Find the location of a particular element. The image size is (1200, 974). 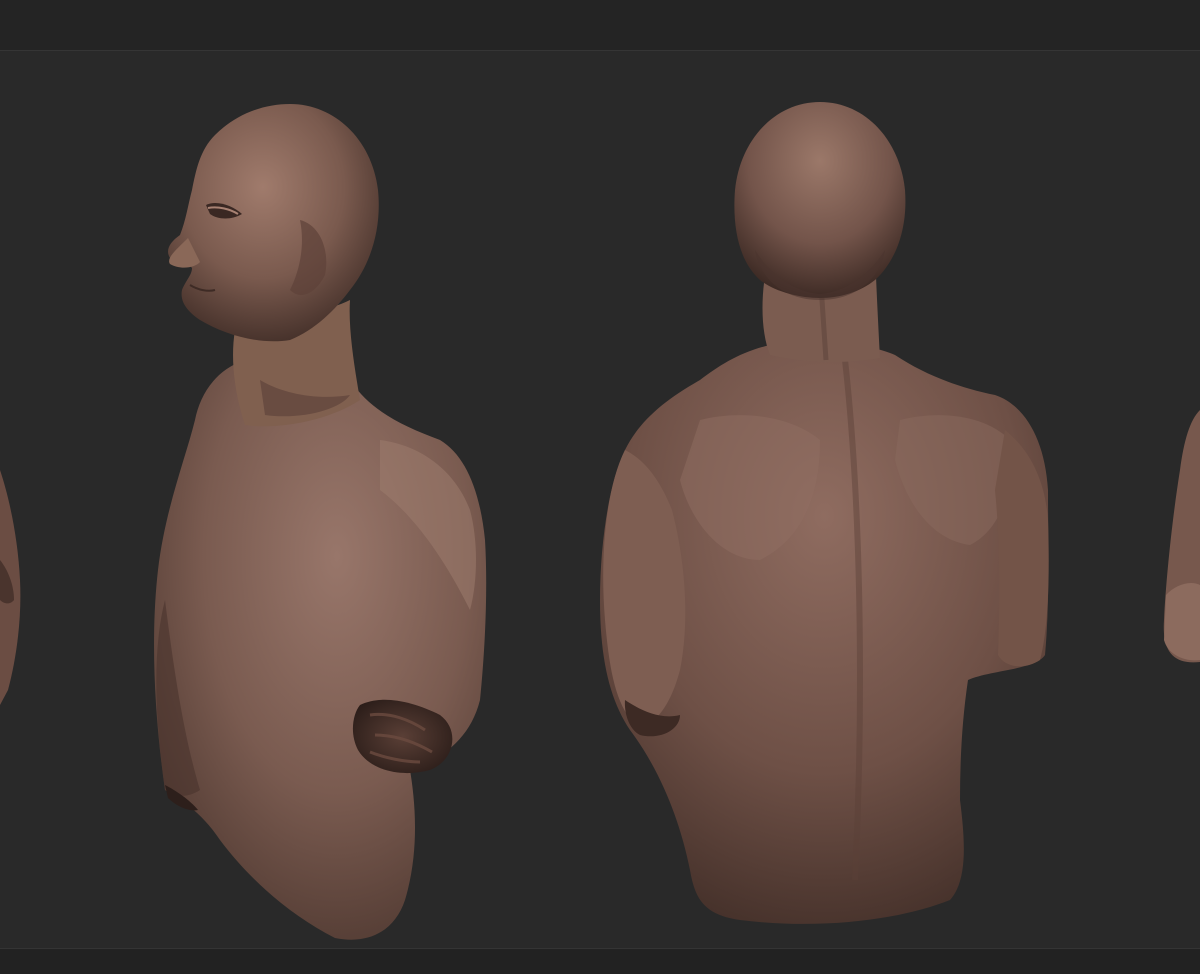

edge-view-right is located at coordinates (1181, 536).